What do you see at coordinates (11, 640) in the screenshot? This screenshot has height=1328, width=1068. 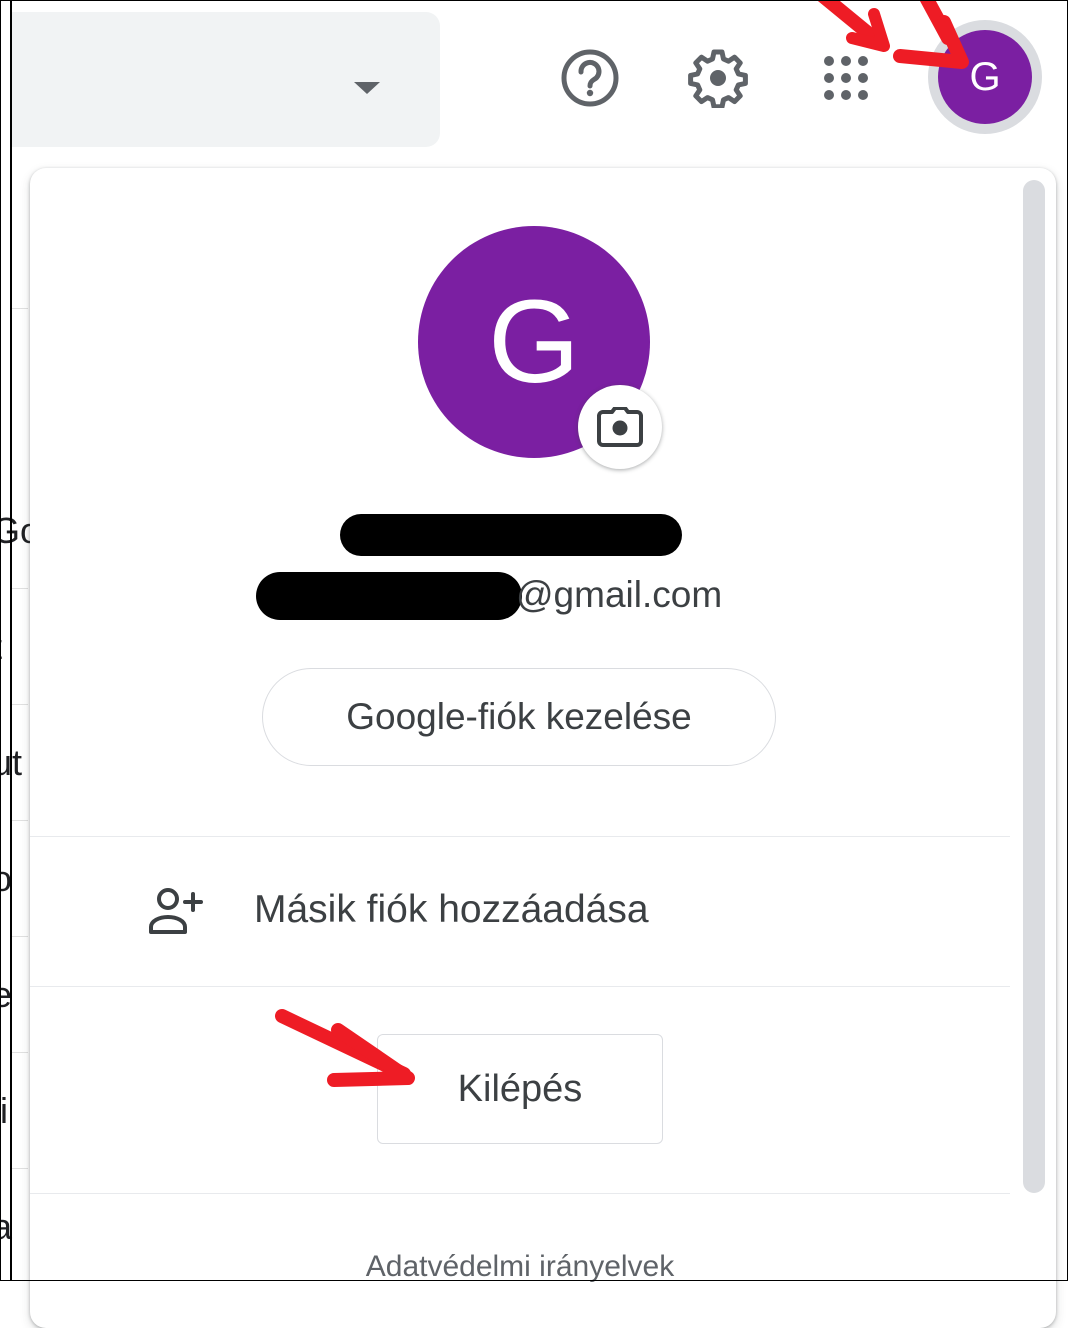 I see `left-border-rule` at bounding box center [11, 640].